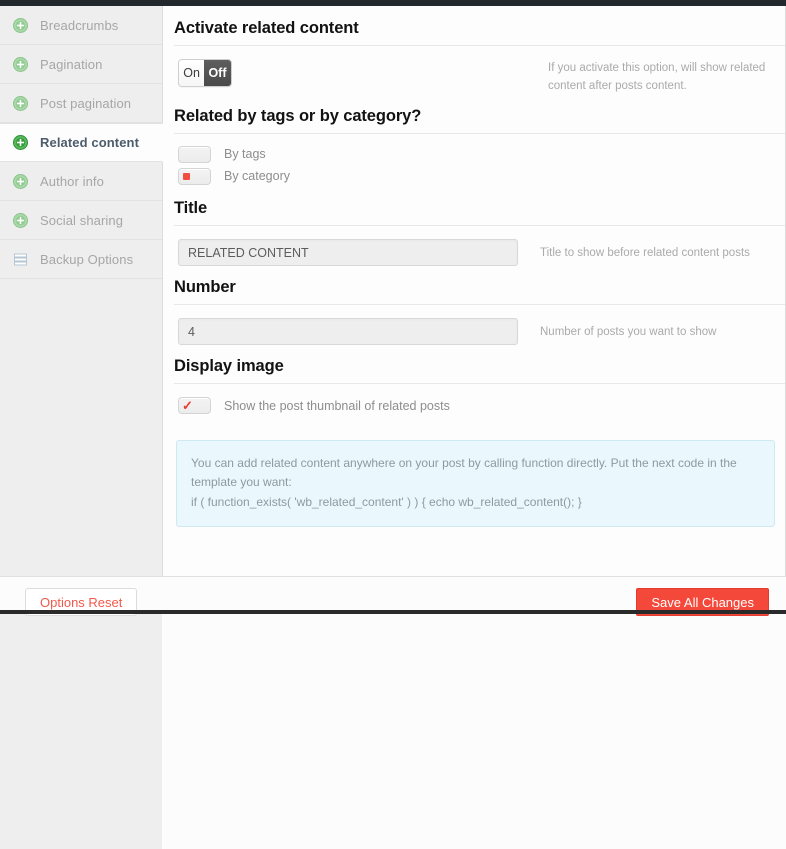  I want to click on sidebar-item-label: Backup Options, so click(87, 259).